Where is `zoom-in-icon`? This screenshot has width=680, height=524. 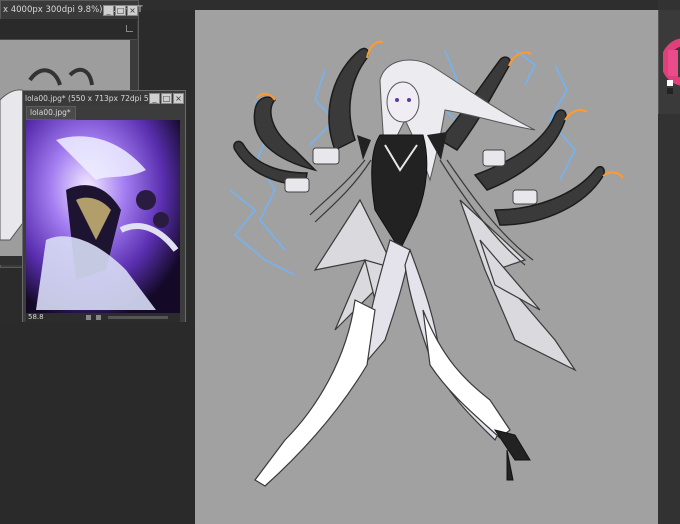 zoom-in-icon is located at coordinates (98, 317).